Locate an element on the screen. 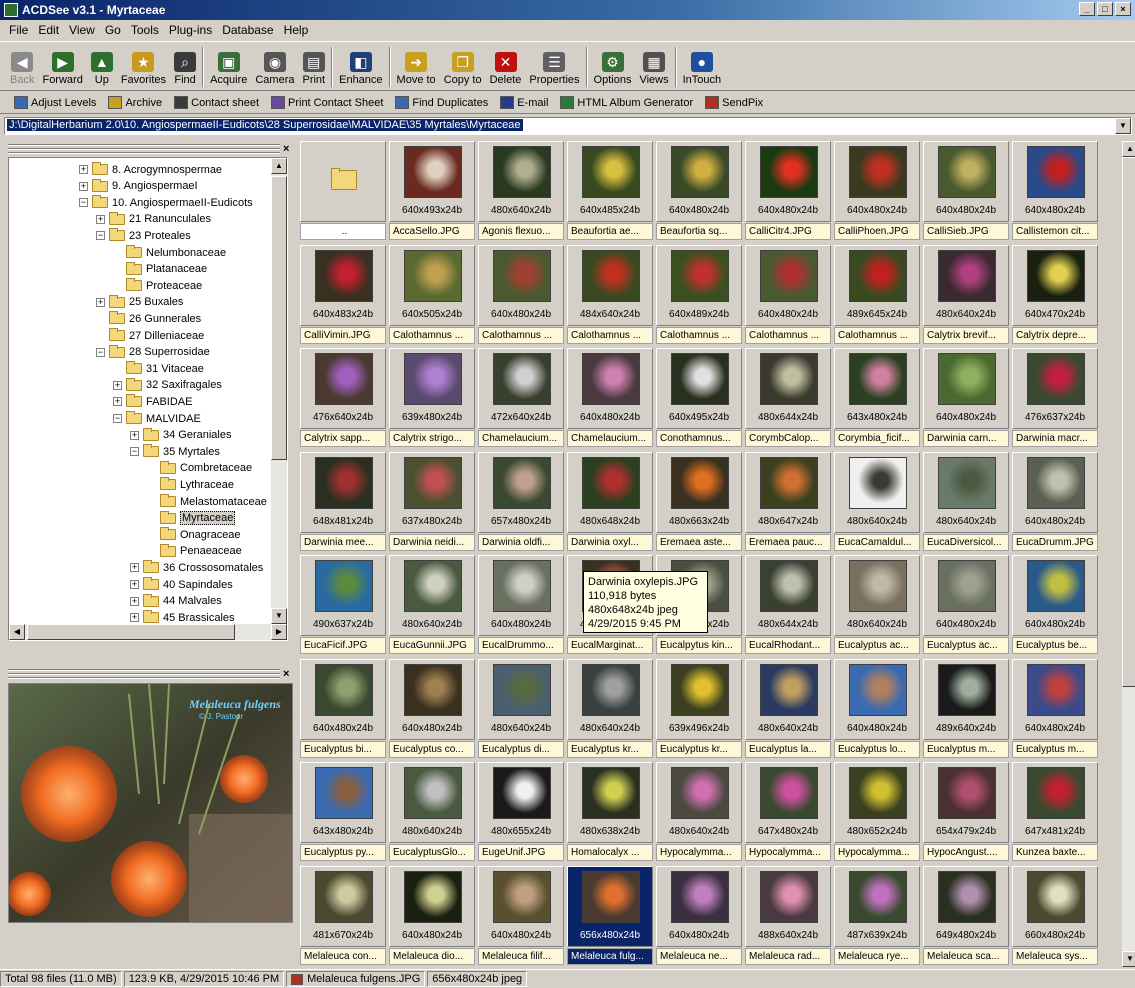 This screenshot has height=988, width=1135. scroll-right-button: ▶ is located at coordinates (279, 632).